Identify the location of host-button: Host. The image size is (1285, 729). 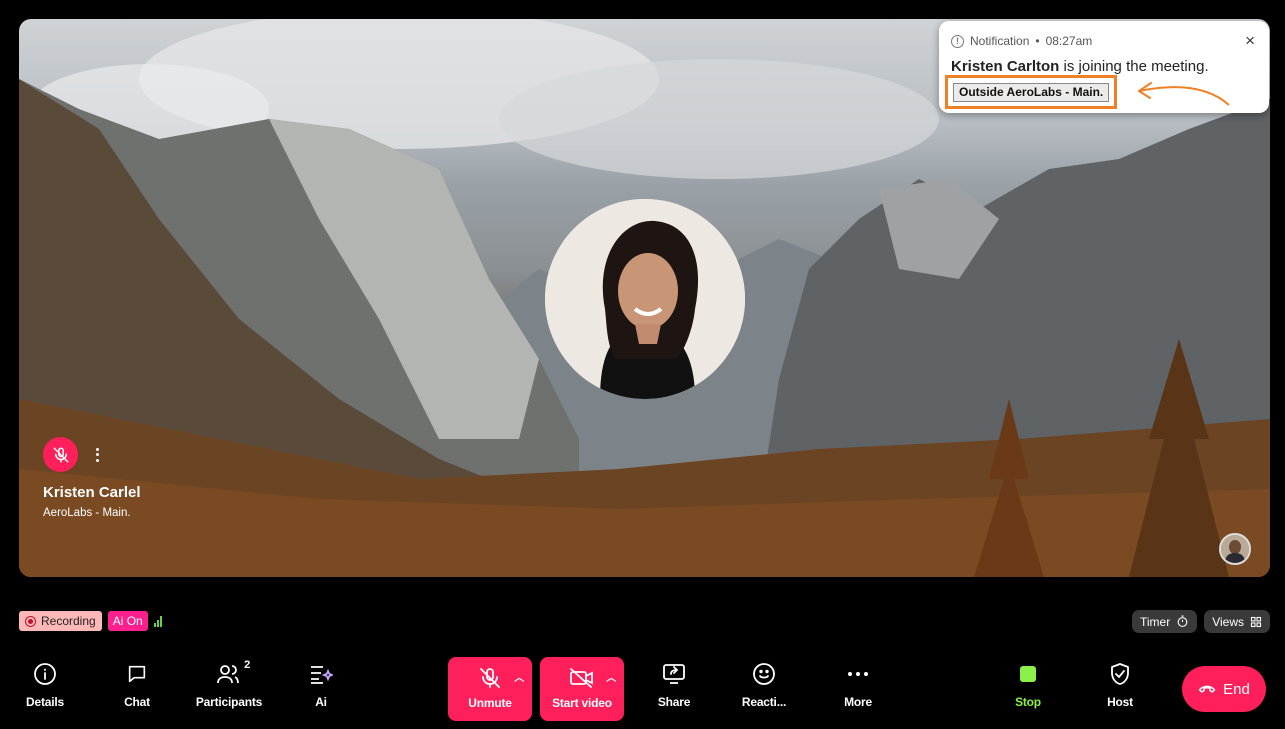
(1120, 689).